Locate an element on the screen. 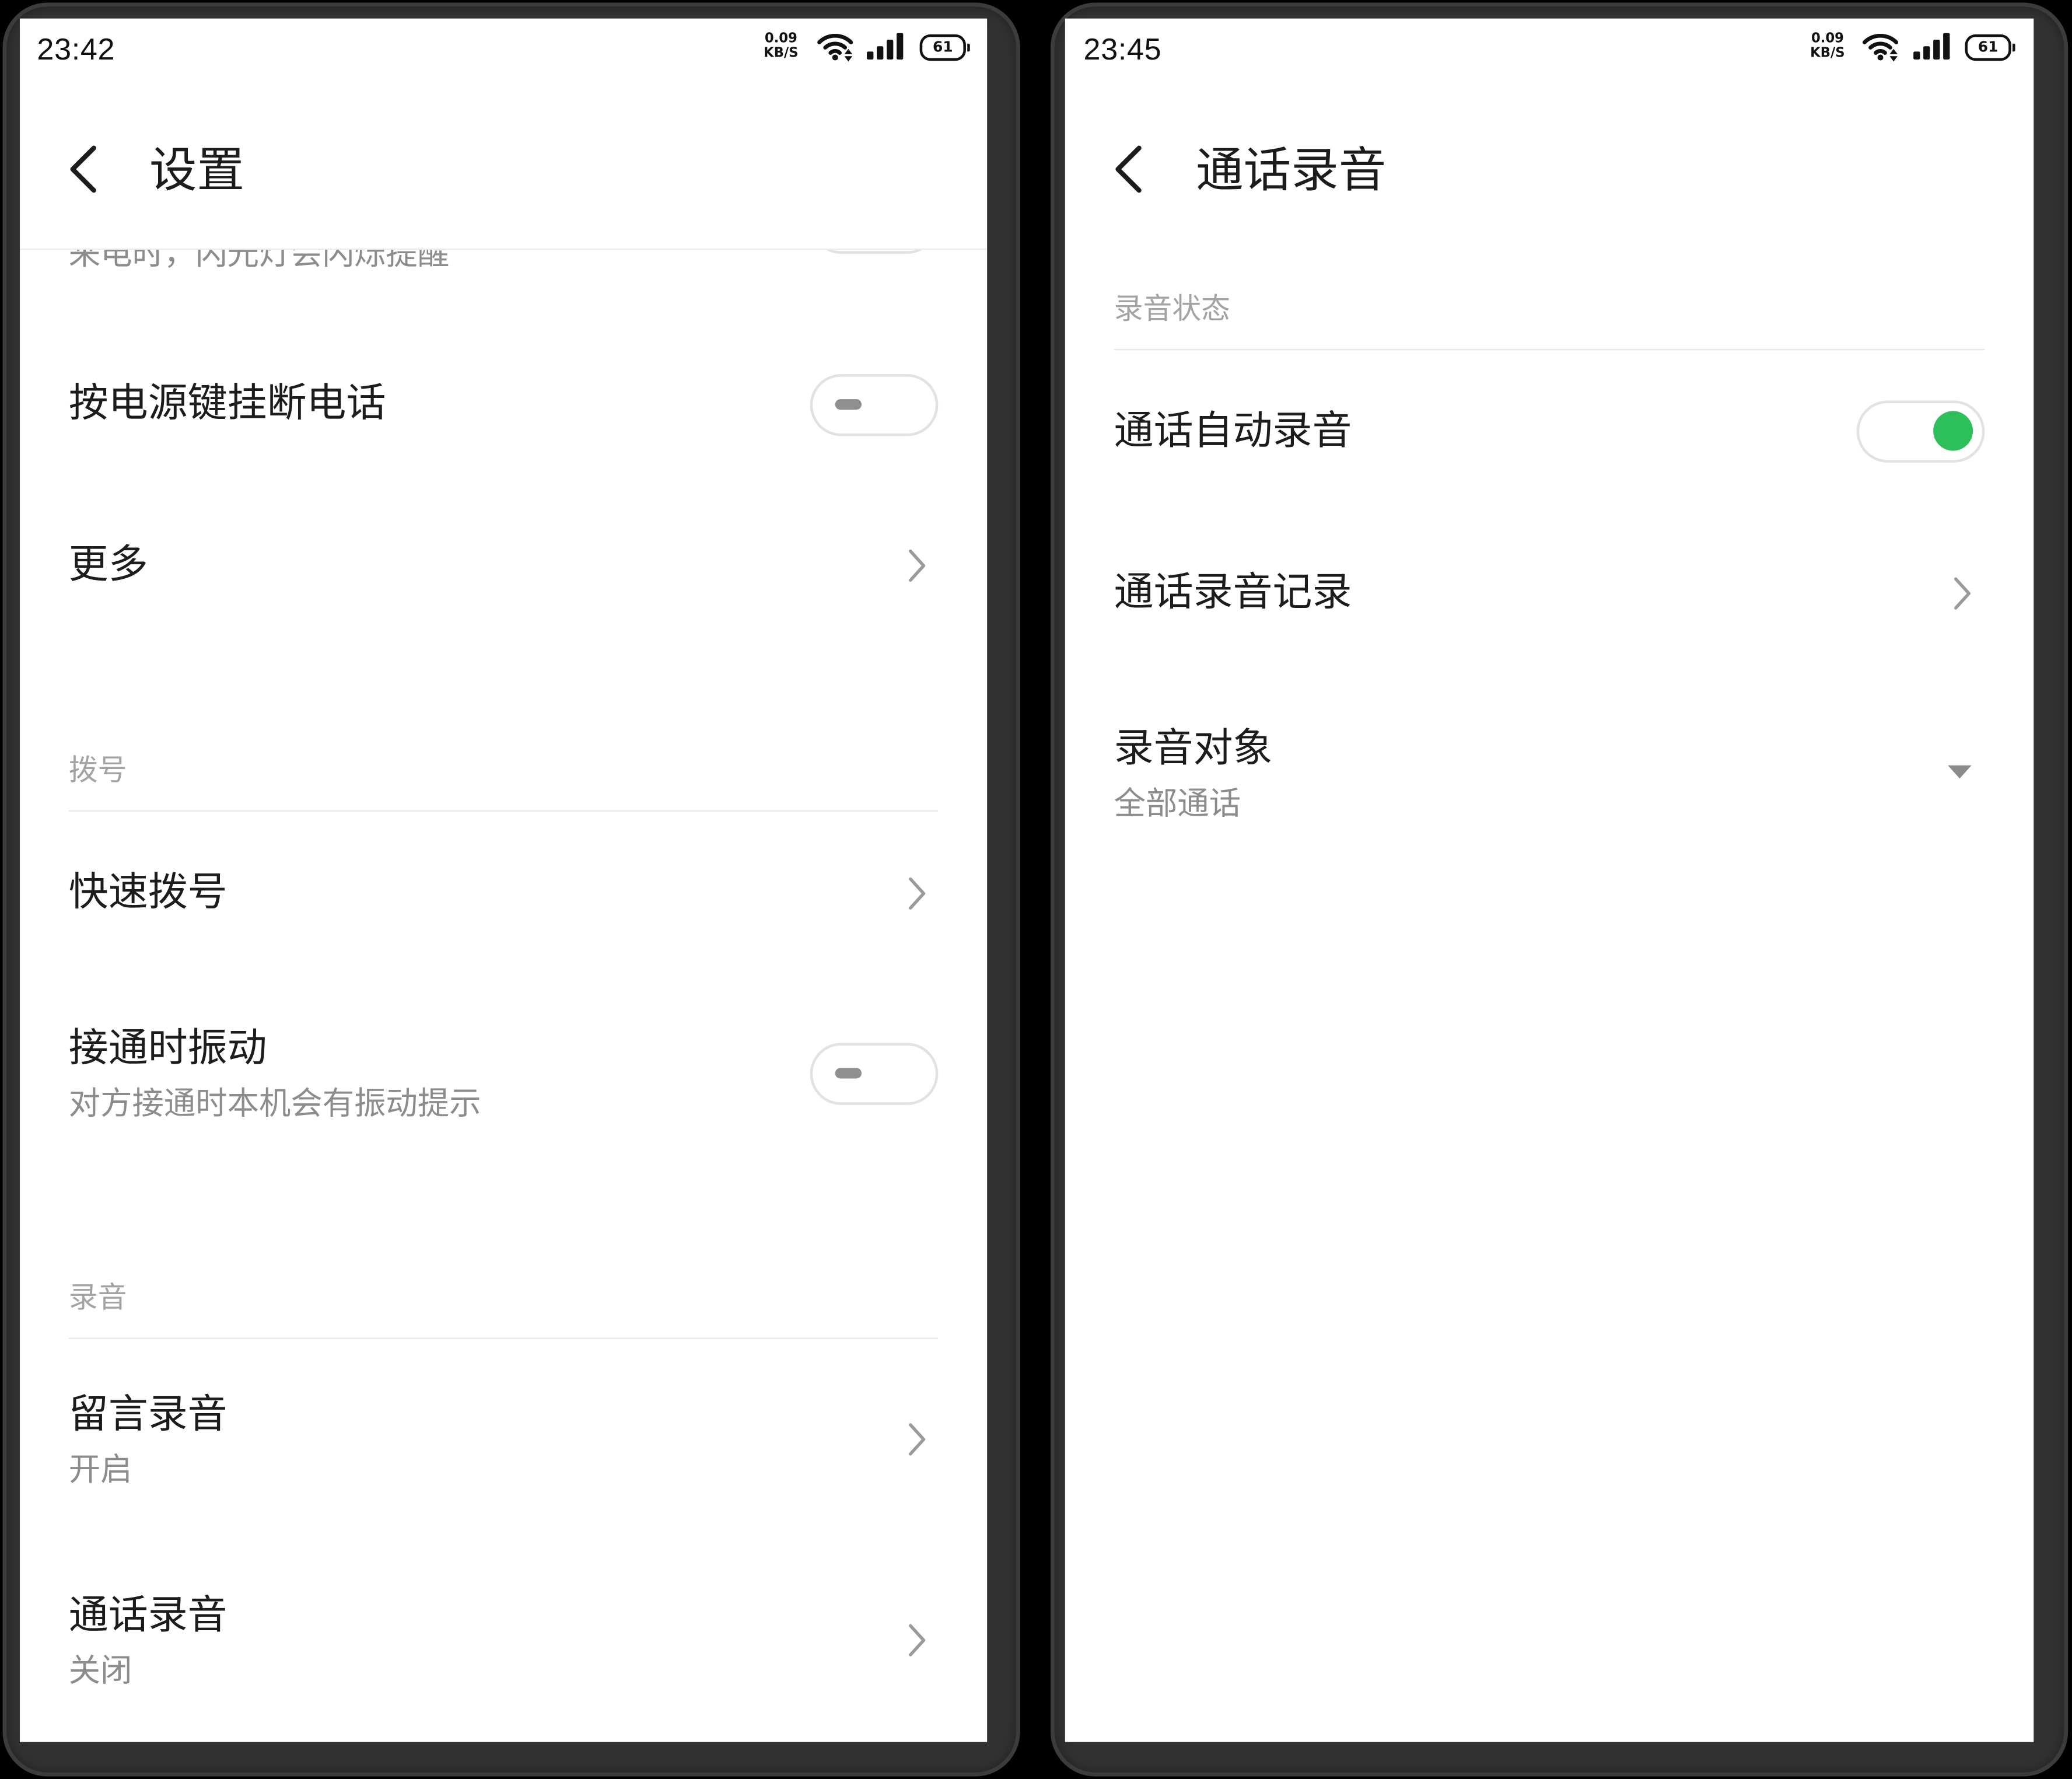  flash-alert-toggle is located at coordinates (874, 252).